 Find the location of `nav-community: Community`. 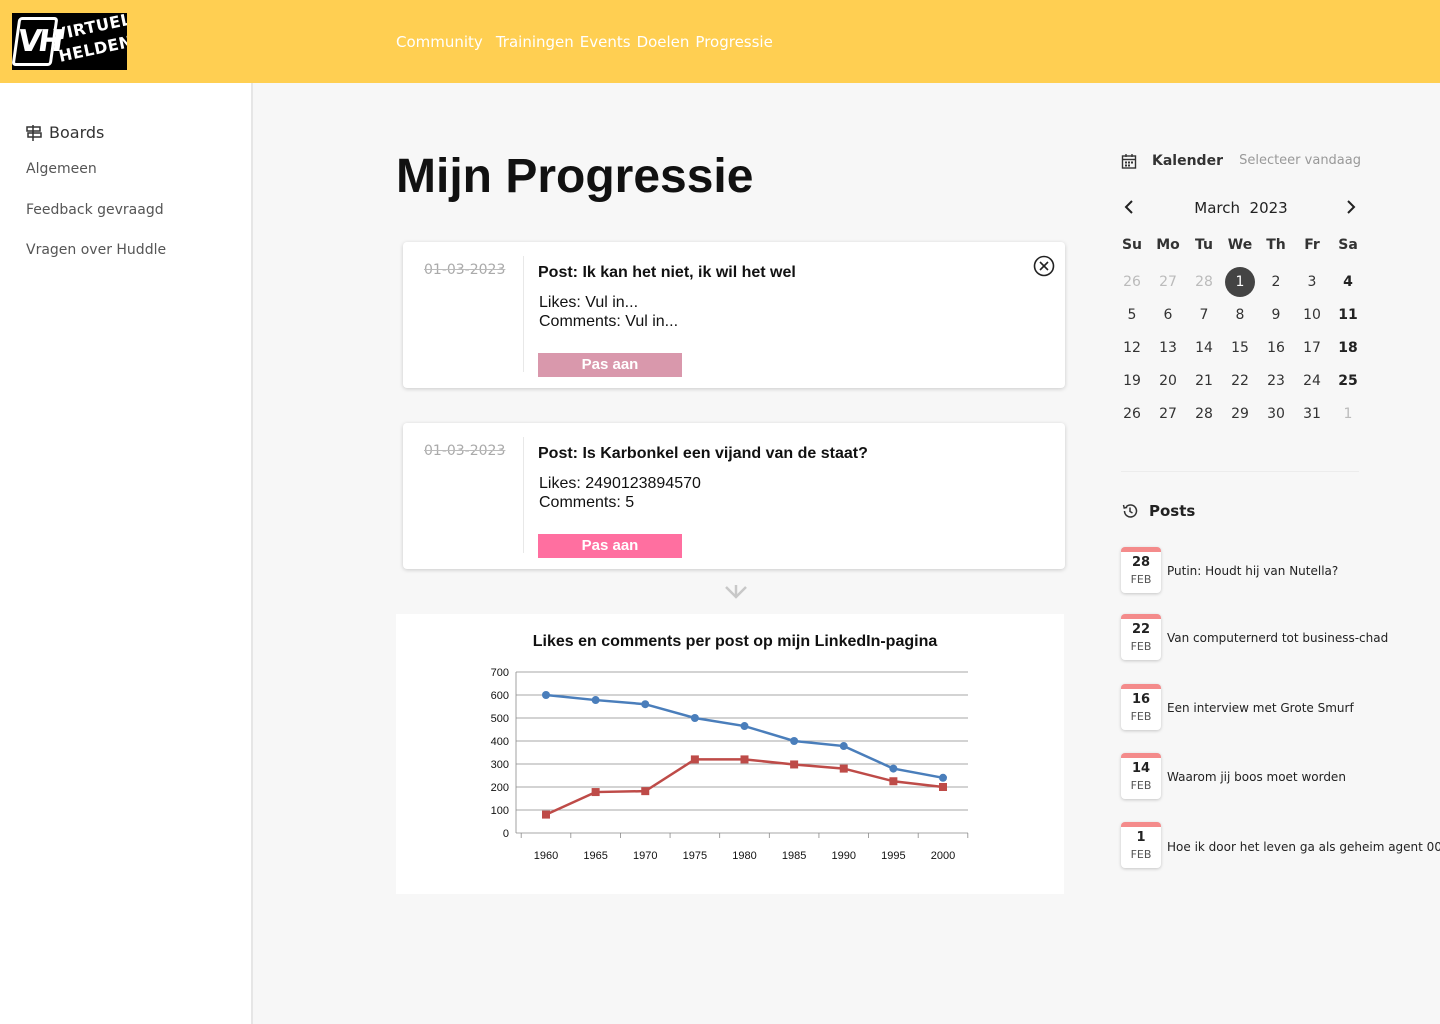

nav-community: Community is located at coordinates (439, 42).